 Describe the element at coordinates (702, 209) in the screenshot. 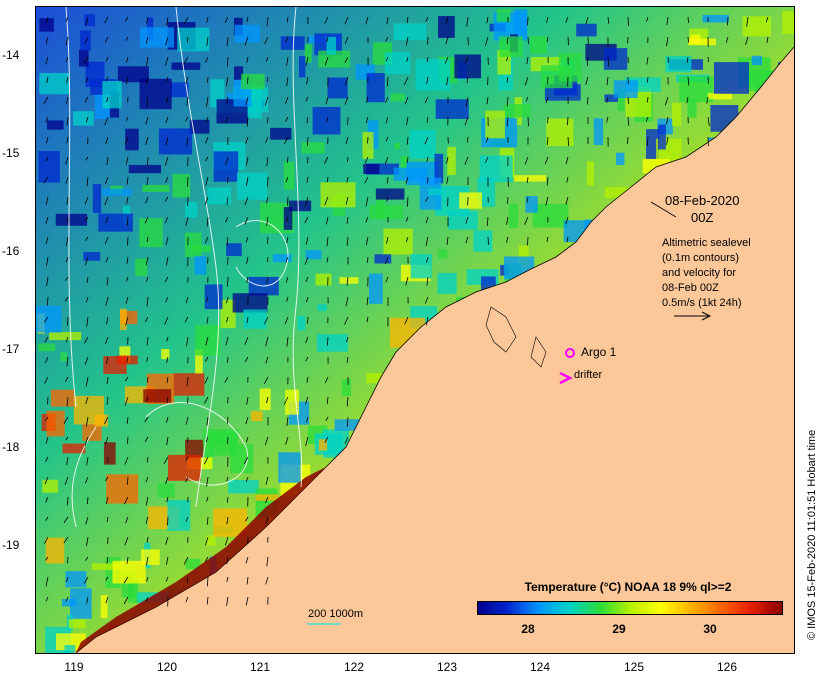

I see `map-timestamp: 08-Feb-2020 00Z` at that location.